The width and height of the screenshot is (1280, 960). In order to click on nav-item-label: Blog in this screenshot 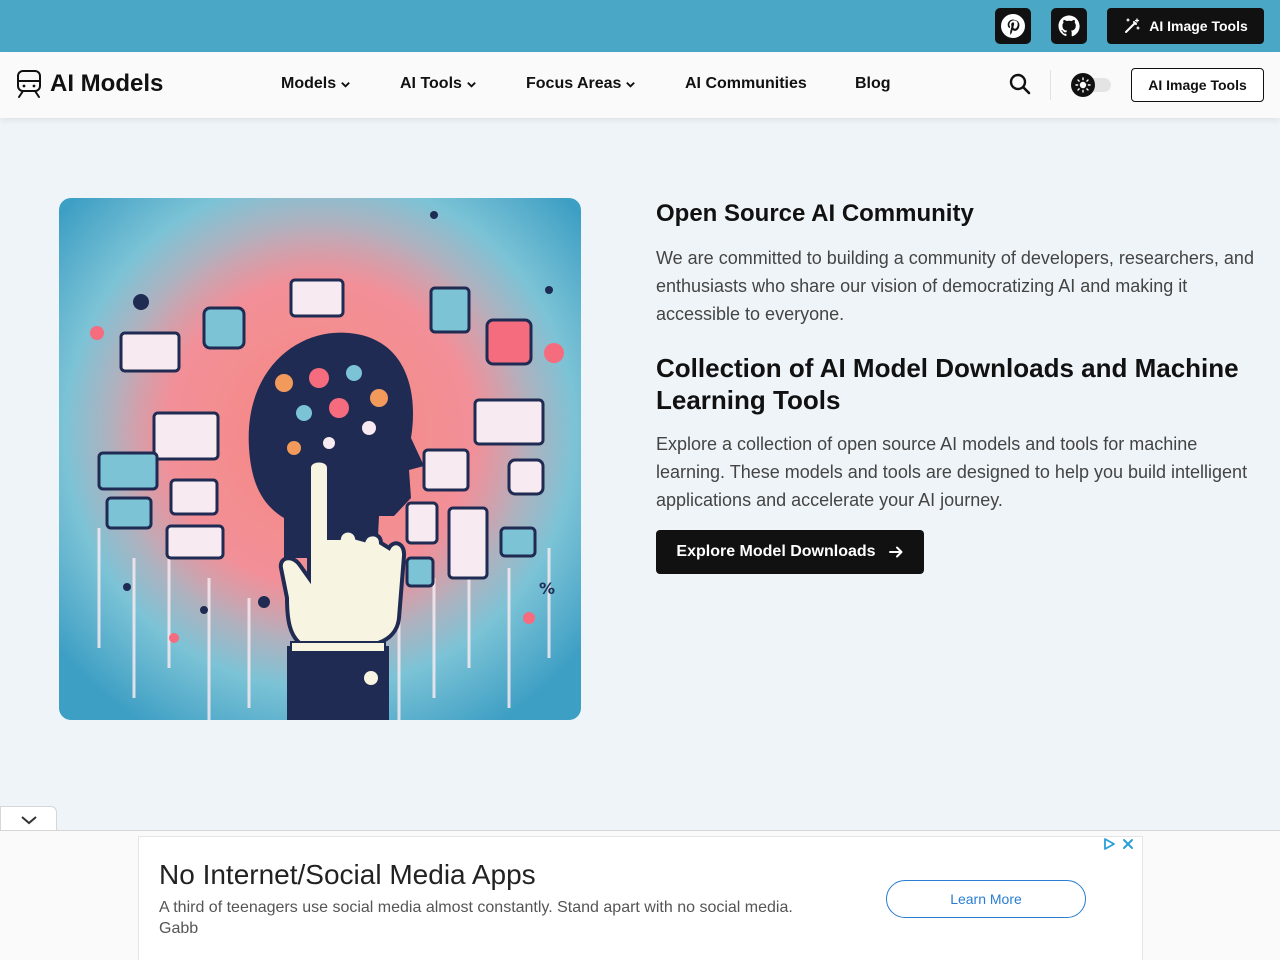, I will do `click(873, 83)`.